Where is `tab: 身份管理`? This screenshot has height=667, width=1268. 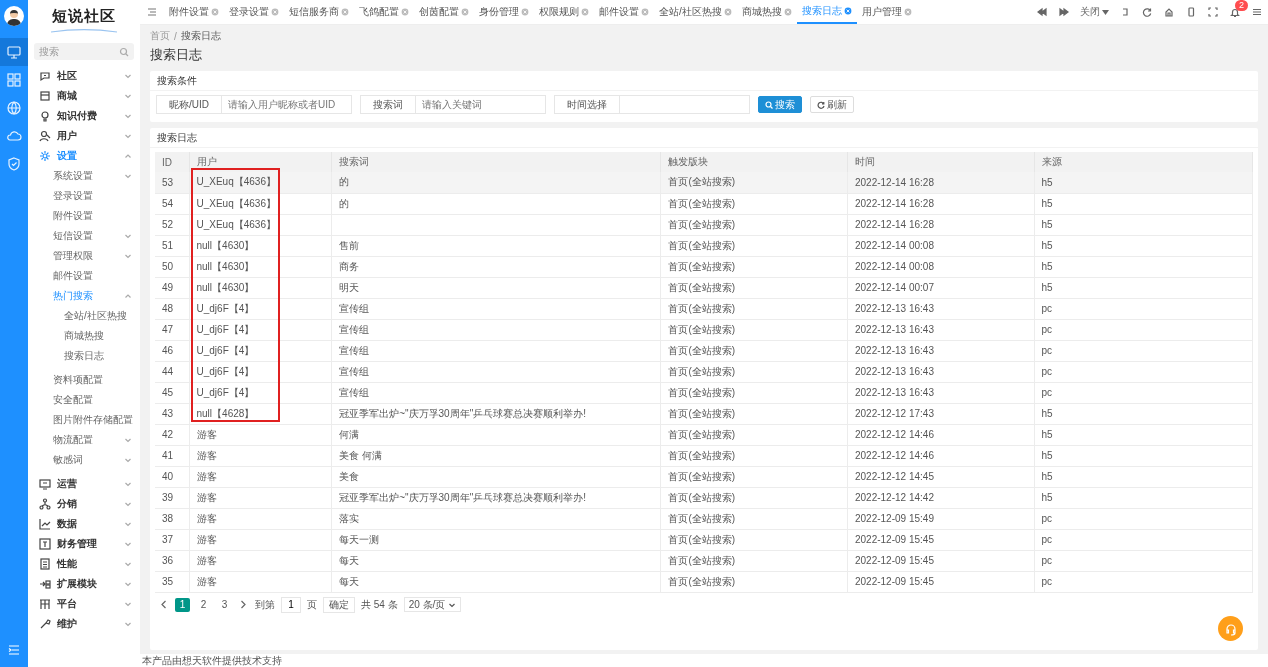
tab: 身份管理 is located at coordinates (504, 12).